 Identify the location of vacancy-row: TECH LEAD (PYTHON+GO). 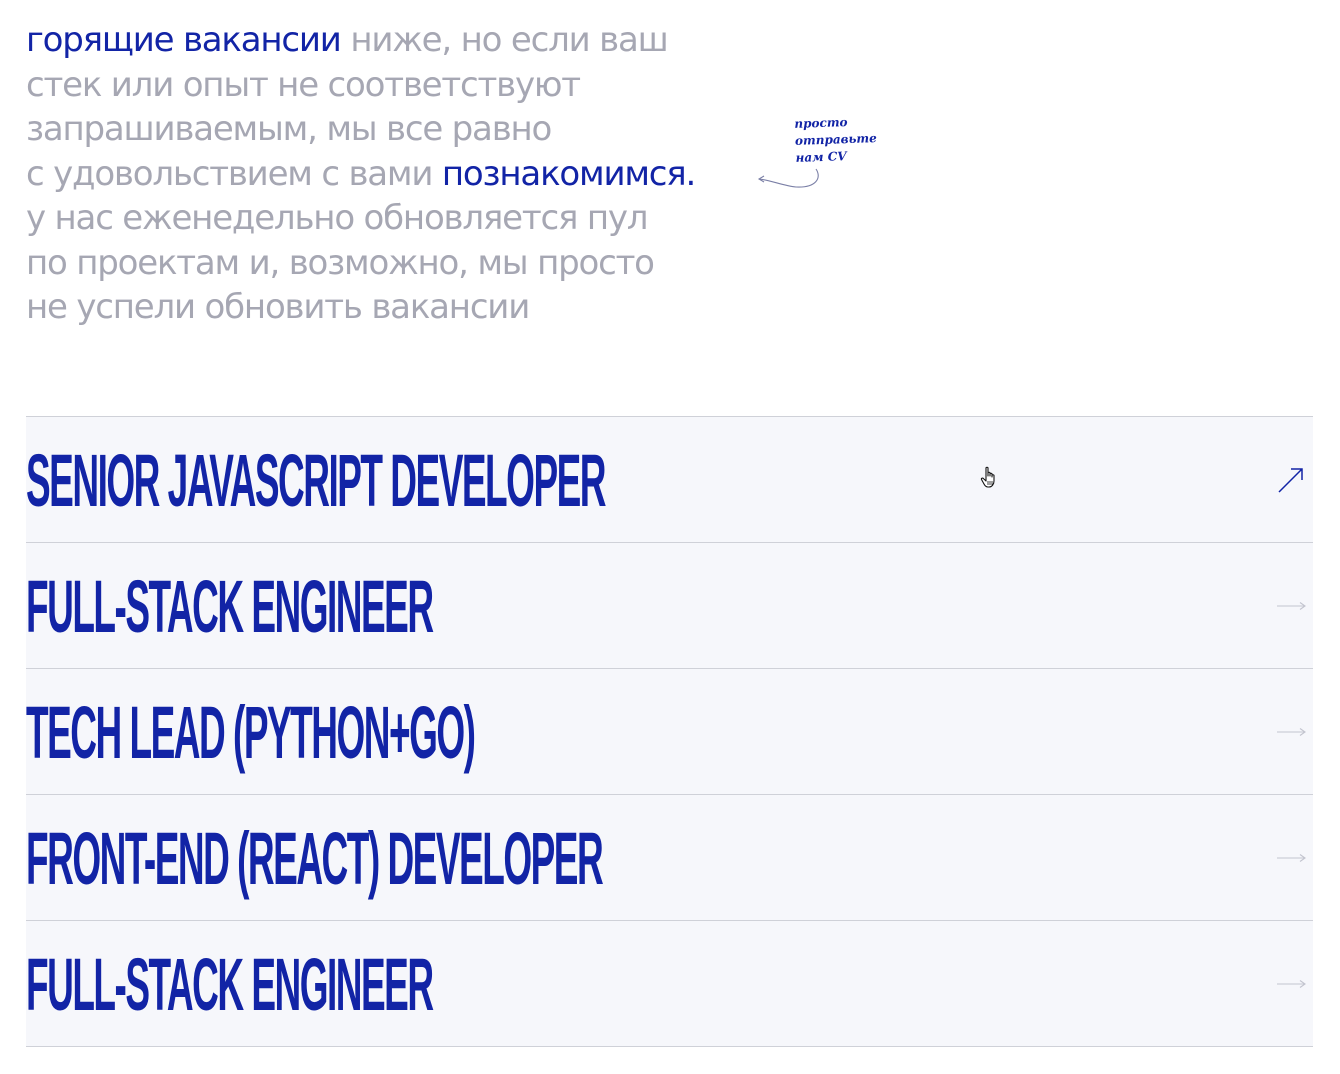
(669, 732).